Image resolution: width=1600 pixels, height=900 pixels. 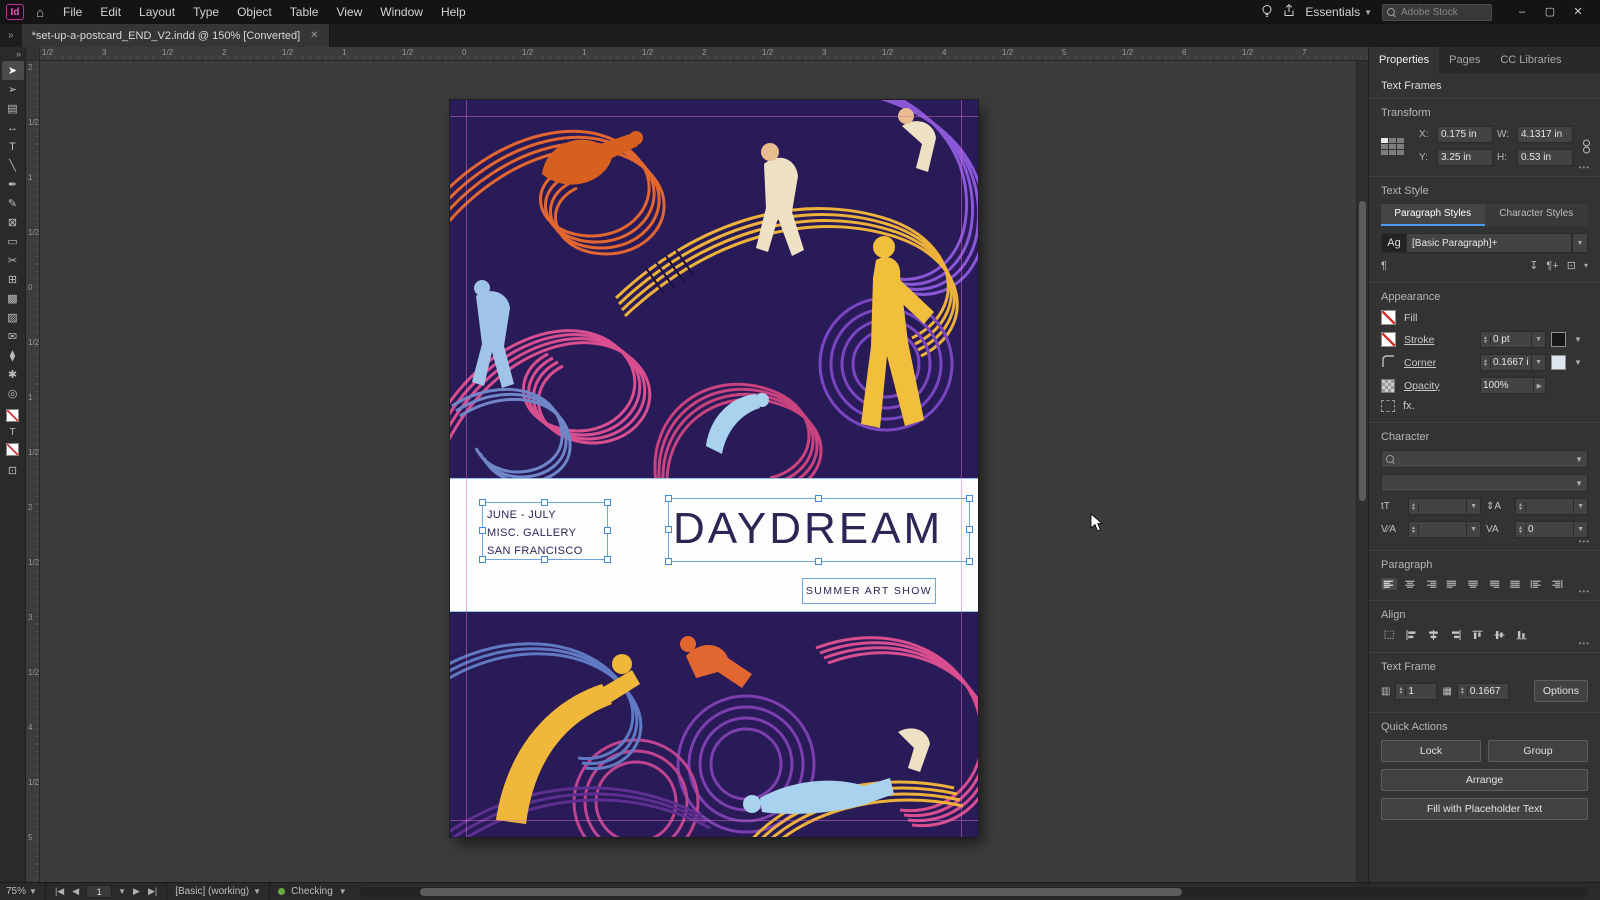 What do you see at coordinates (218, 891) in the screenshot?
I see `preflight-profile-select: [Basic] (working) ▼` at bounding box center [218, 891].